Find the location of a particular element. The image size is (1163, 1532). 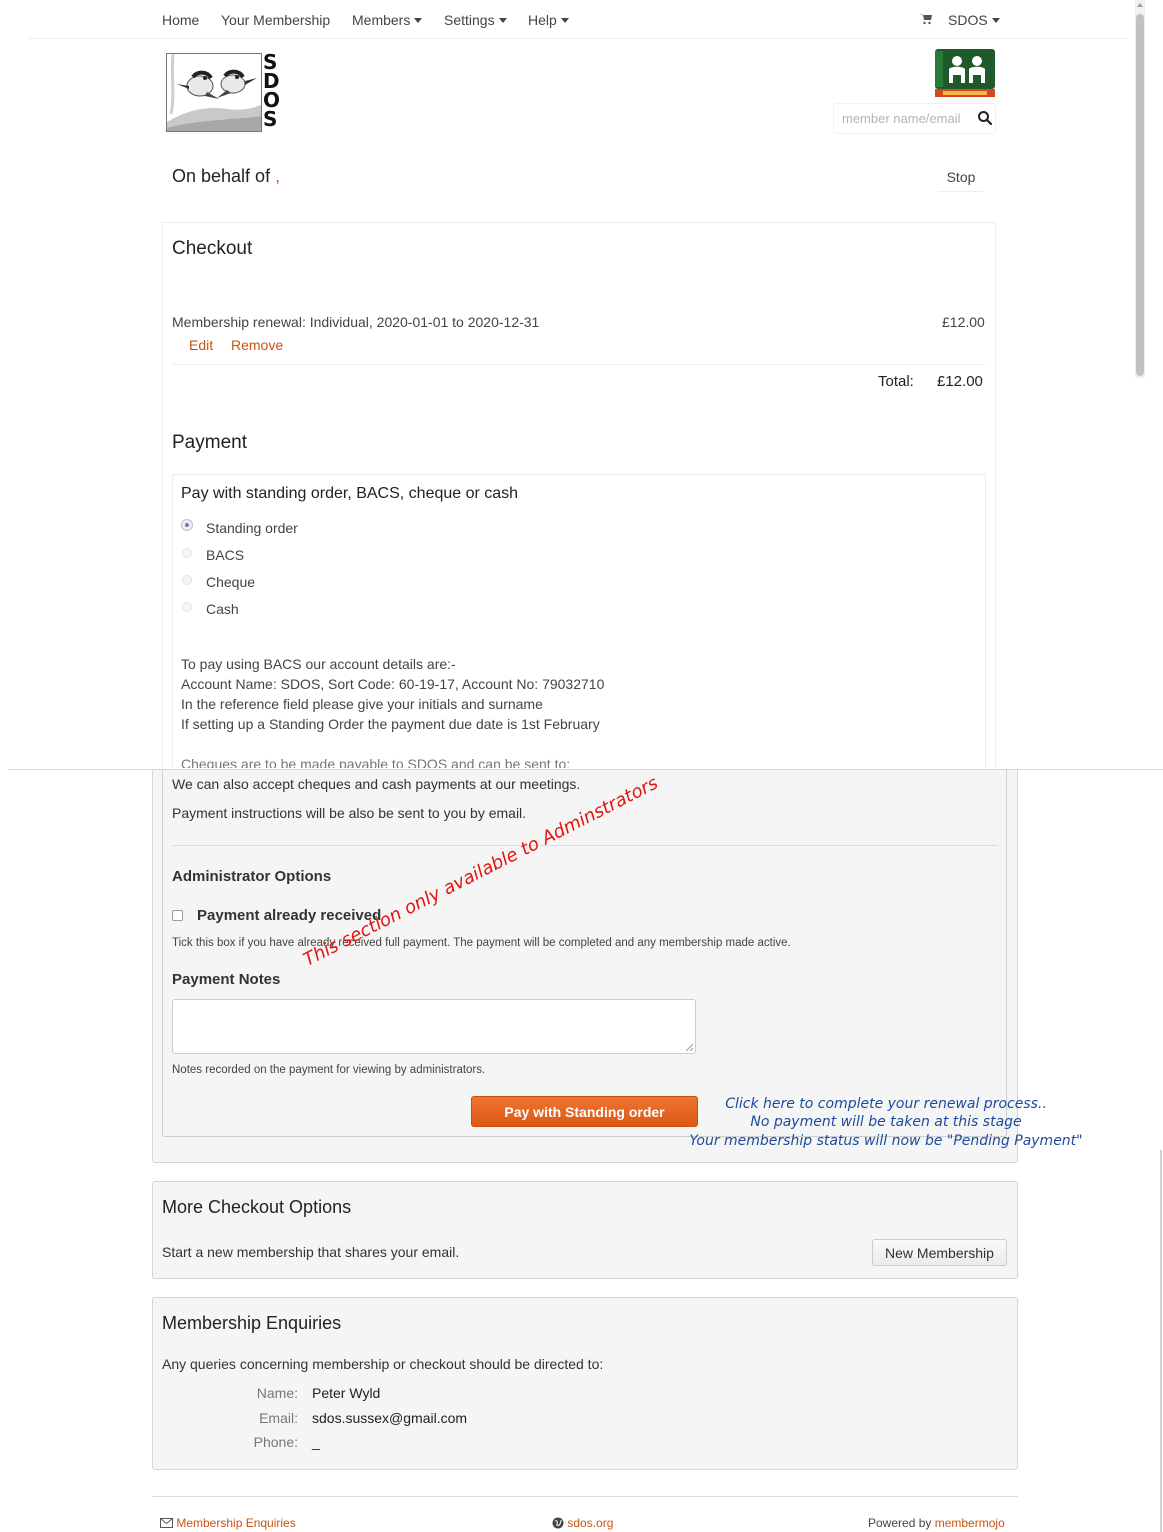

contact-phone-label: Phone: is located at coordinates (275, 1442).